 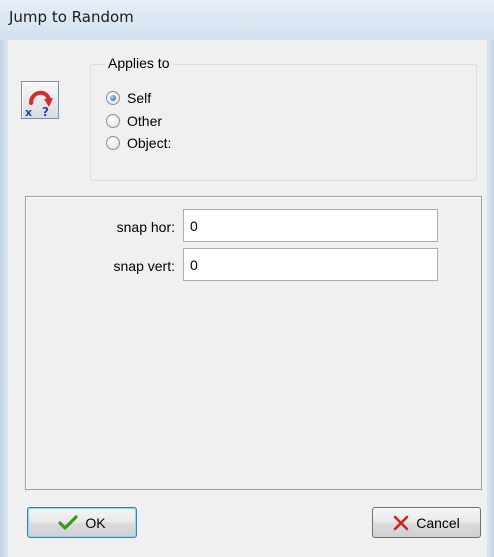 What do you see at coordinates (401, 523) in the screenshot?
I see `red-x-icon` at bounding box center [401, 523].